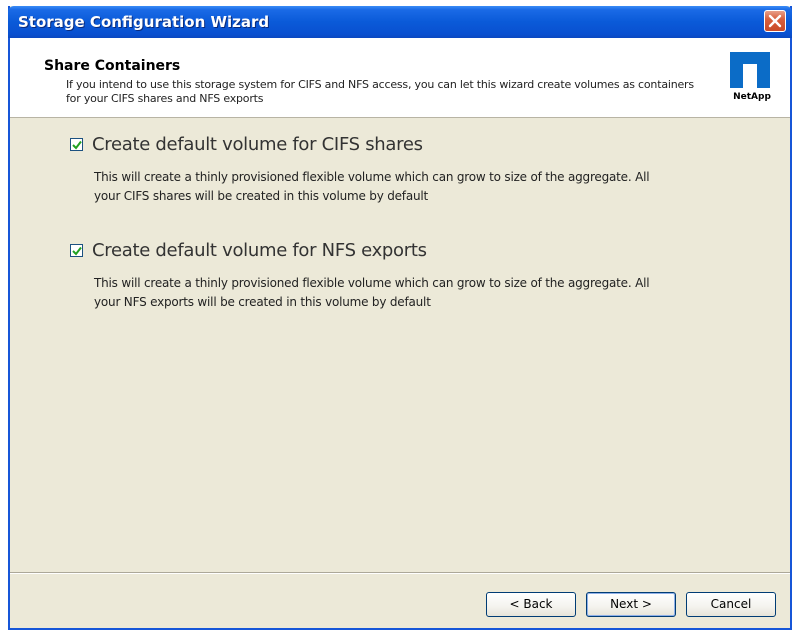 This screenshot has height=638, width=800. I want to click on back-button: < Back, so click(531, 604).